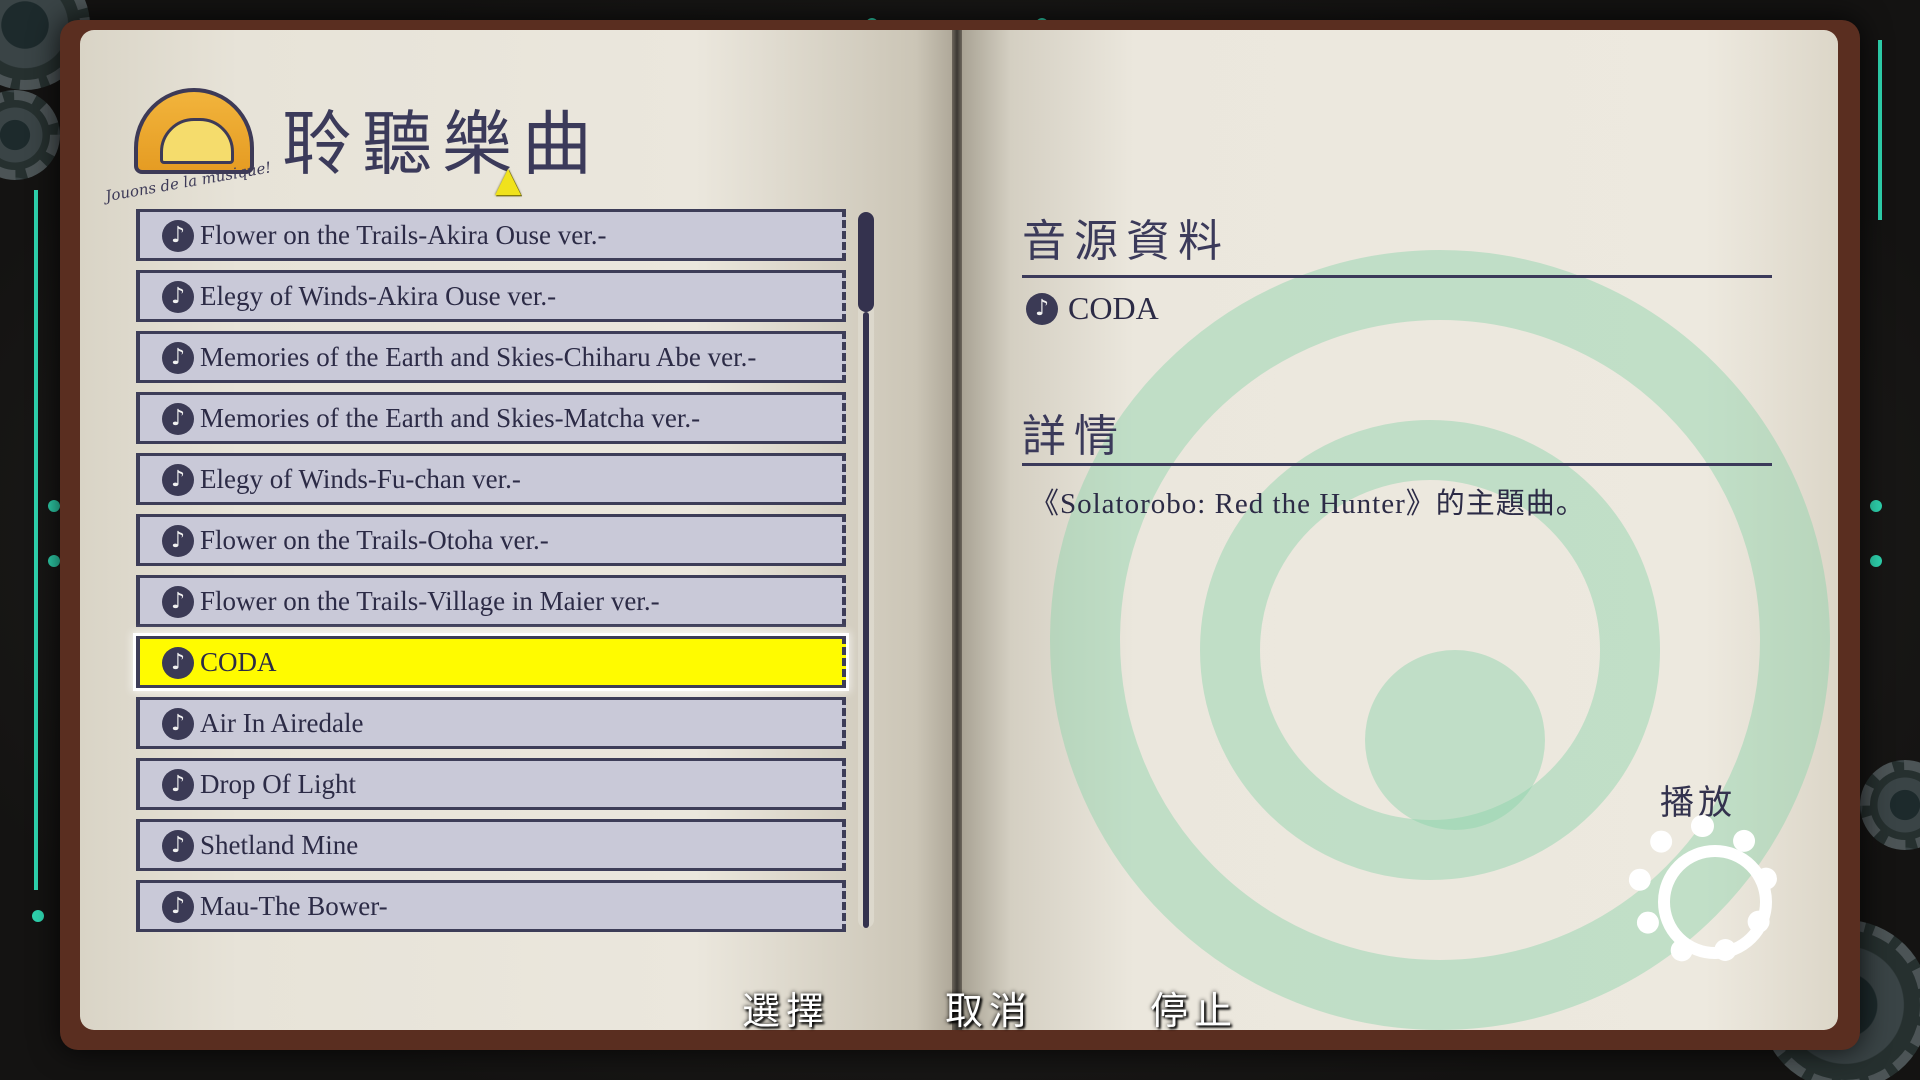  Describe the element at coordinates (1113, 308) in the screenshot. I see `source-value: CODA` at that location.